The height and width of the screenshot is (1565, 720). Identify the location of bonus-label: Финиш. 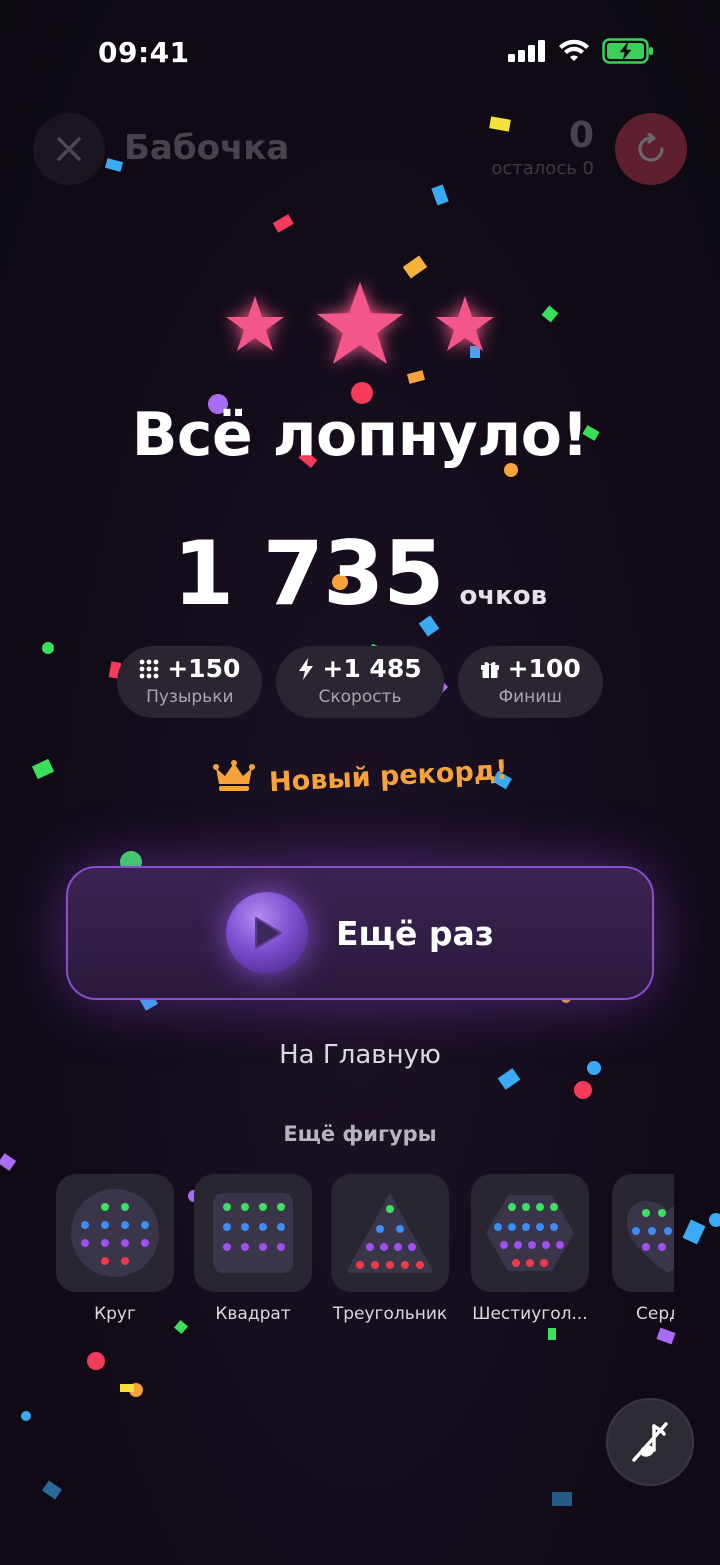
(530, 697).